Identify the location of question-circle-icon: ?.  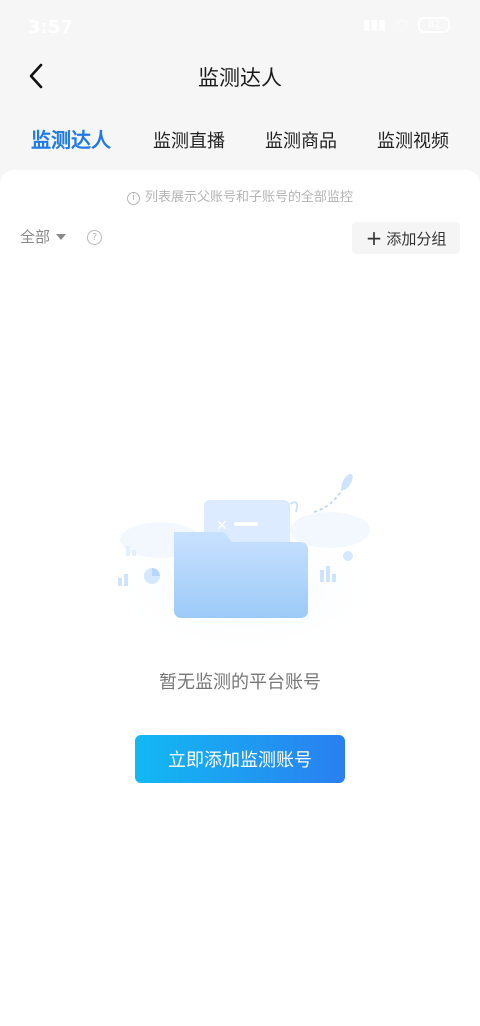
(94, 237).